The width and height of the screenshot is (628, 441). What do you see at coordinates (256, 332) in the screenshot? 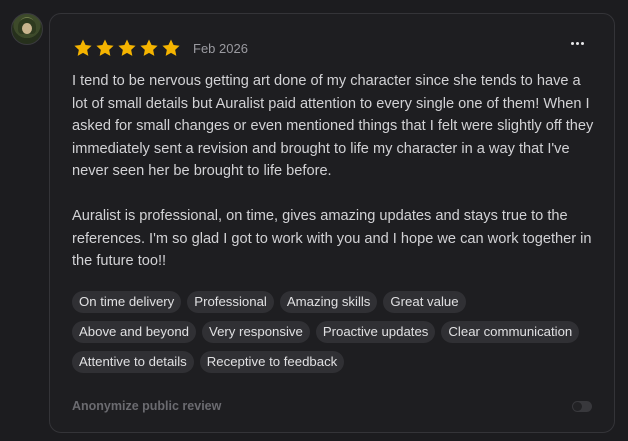
I see `review-tag: Very responsive` at bounding box center [256, 332].